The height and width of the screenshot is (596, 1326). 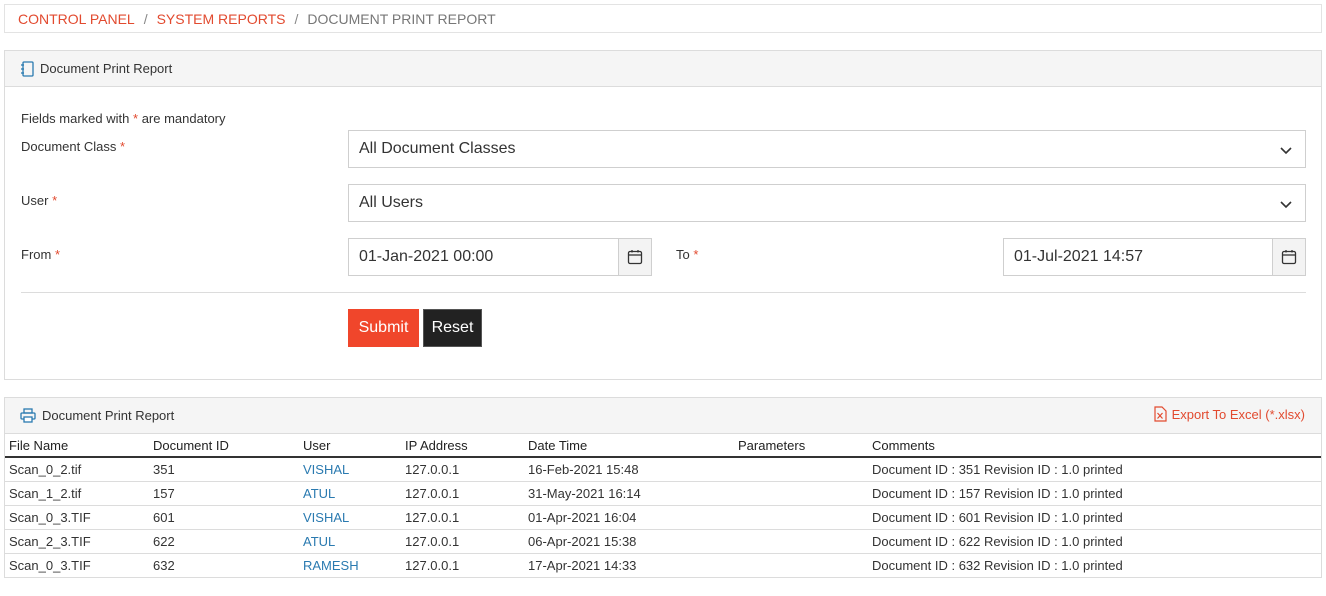 I want to click on cell-date-time: 17-Apr-2021 14:33, so click(x=629, y=565).